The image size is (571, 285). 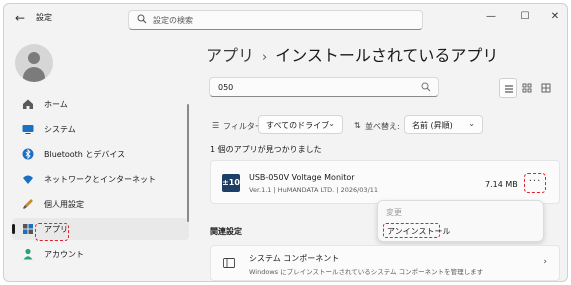 I want to click on home-icon, so click(x=28, y=104).